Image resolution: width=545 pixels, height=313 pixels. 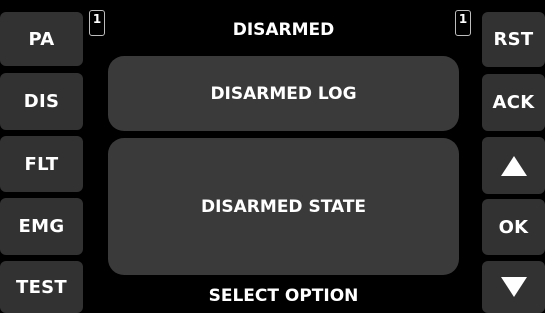 I want to click on select-option-prompt: SELECT OPTION, so click(x=283, y=296).